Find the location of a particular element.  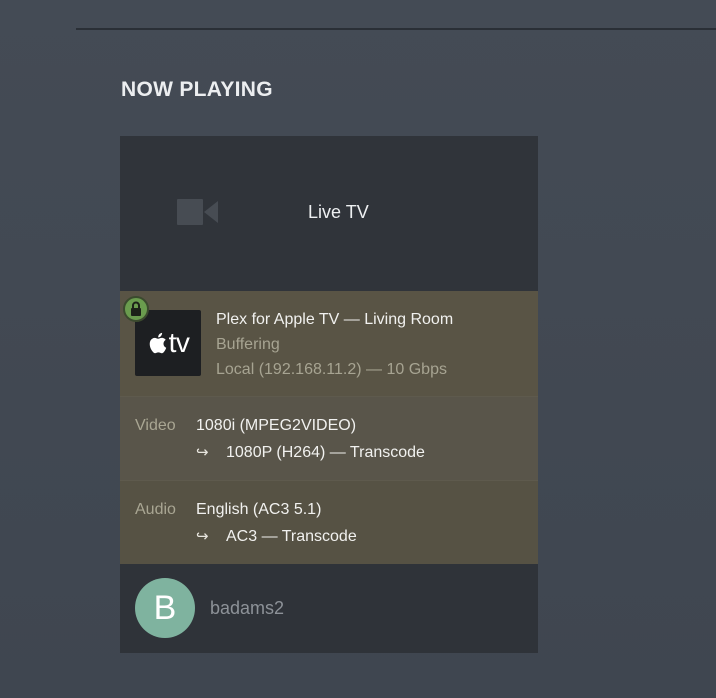

video-camera-icon is located at coordinates (197, 212).